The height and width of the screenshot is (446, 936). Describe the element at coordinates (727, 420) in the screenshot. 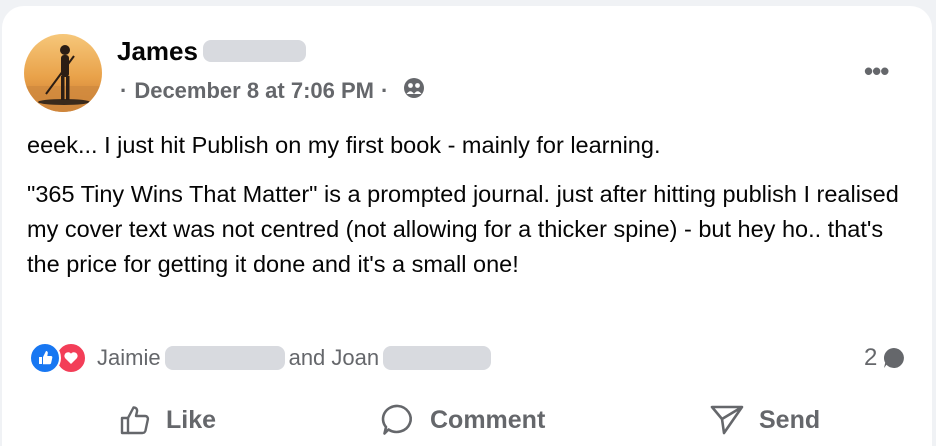

I see `send-icon` at that location.